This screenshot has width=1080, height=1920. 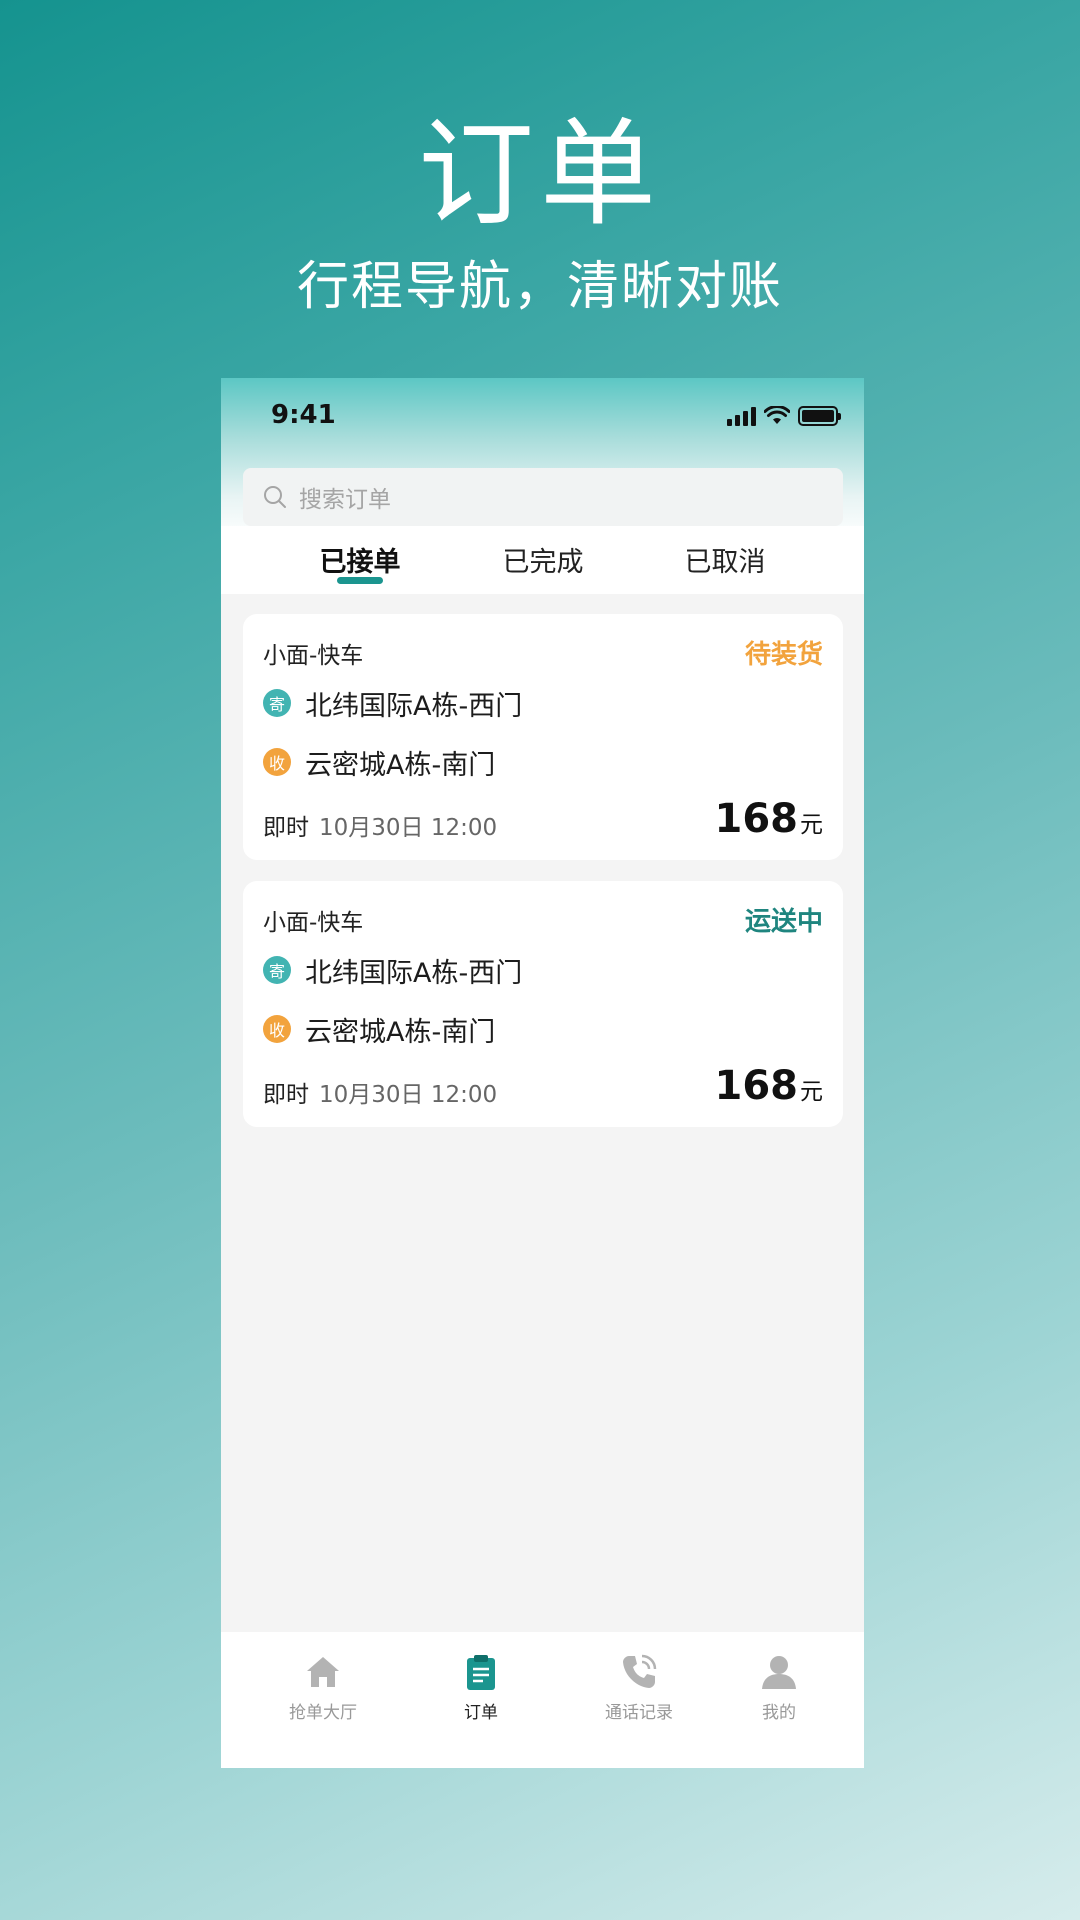 I want to click on tab-accepted: 已接单, so click(x=360, y=559).